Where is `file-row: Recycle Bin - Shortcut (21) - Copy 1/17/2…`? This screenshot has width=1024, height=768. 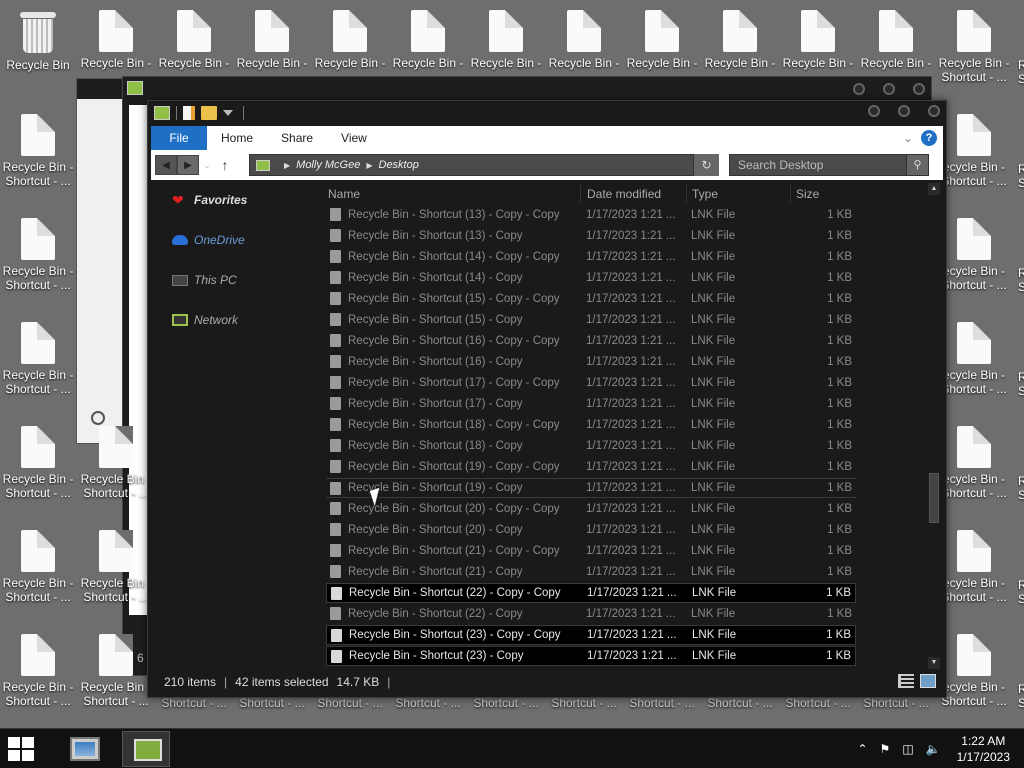 file-row: Recycle Bin - Shortcut (21) - Copy 1/17/2… is located at coordinates (591, 572).